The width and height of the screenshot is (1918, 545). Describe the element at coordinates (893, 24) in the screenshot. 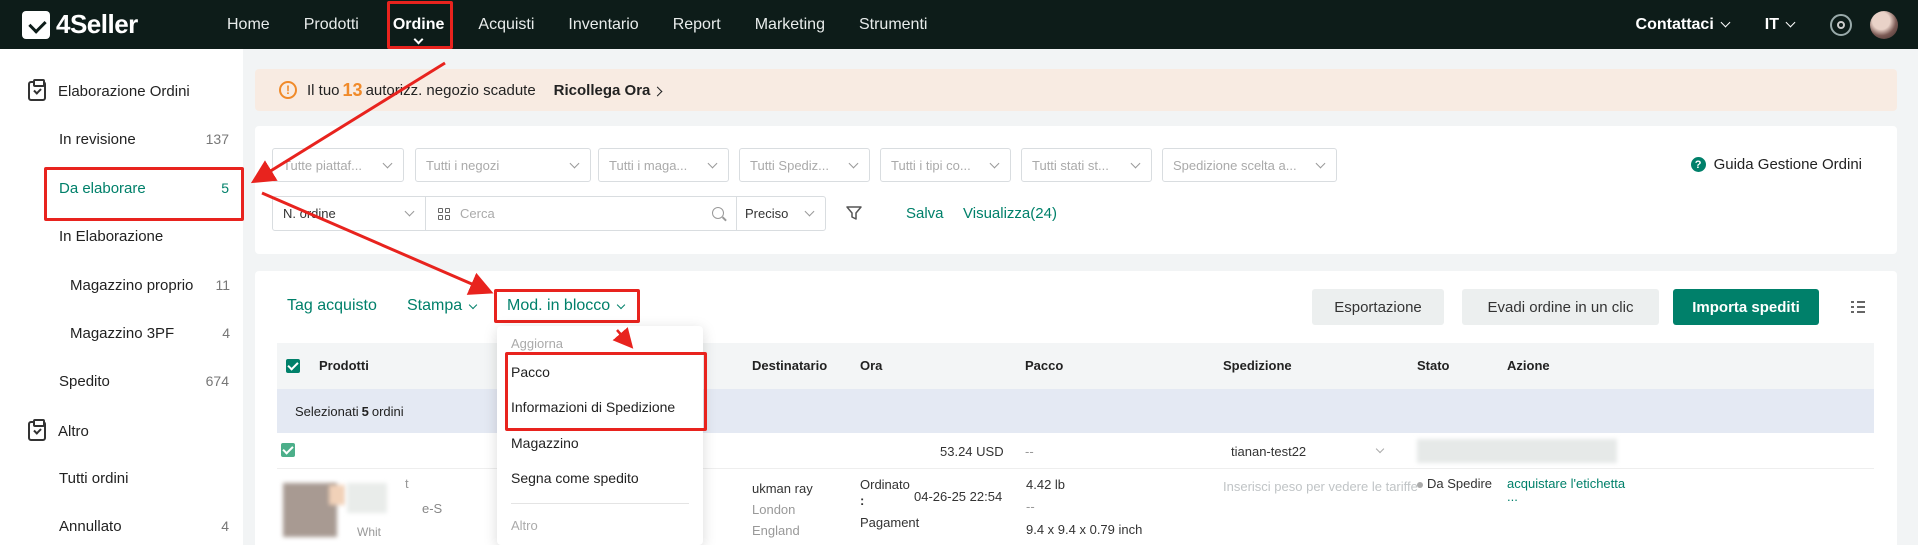

I see `nav-strumenti: Strumenti` at that location.